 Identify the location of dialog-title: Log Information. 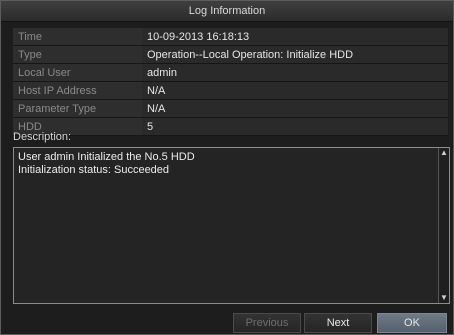
(227, 11).